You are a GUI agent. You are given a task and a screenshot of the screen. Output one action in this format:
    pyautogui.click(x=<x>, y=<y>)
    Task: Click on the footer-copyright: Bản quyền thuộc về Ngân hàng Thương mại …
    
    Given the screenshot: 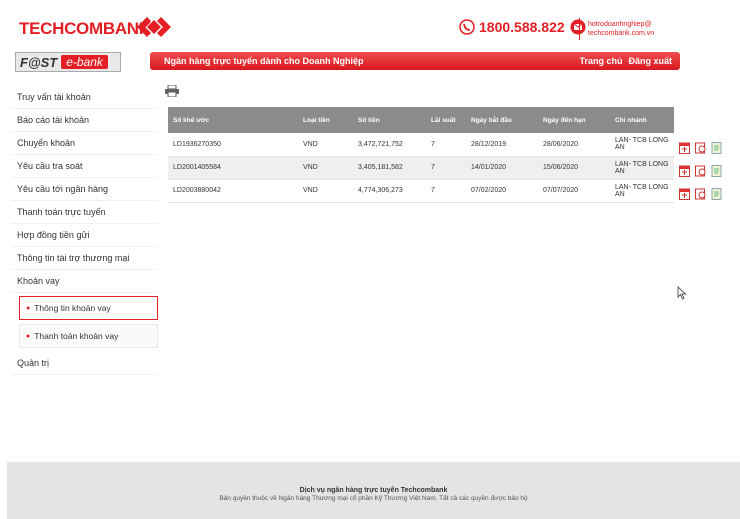 What is the action you would take?
    pyautogui.click(x=373, y=498)
    